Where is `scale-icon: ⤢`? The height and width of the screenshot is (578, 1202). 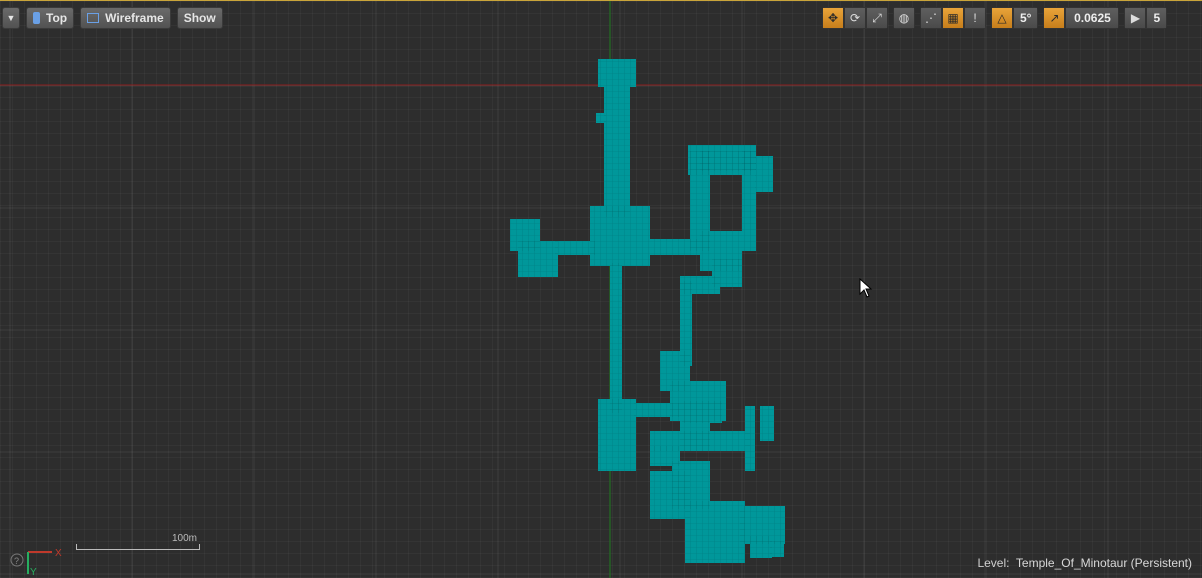
scale-icon: ⤢ is located at coordinates (877, 17).